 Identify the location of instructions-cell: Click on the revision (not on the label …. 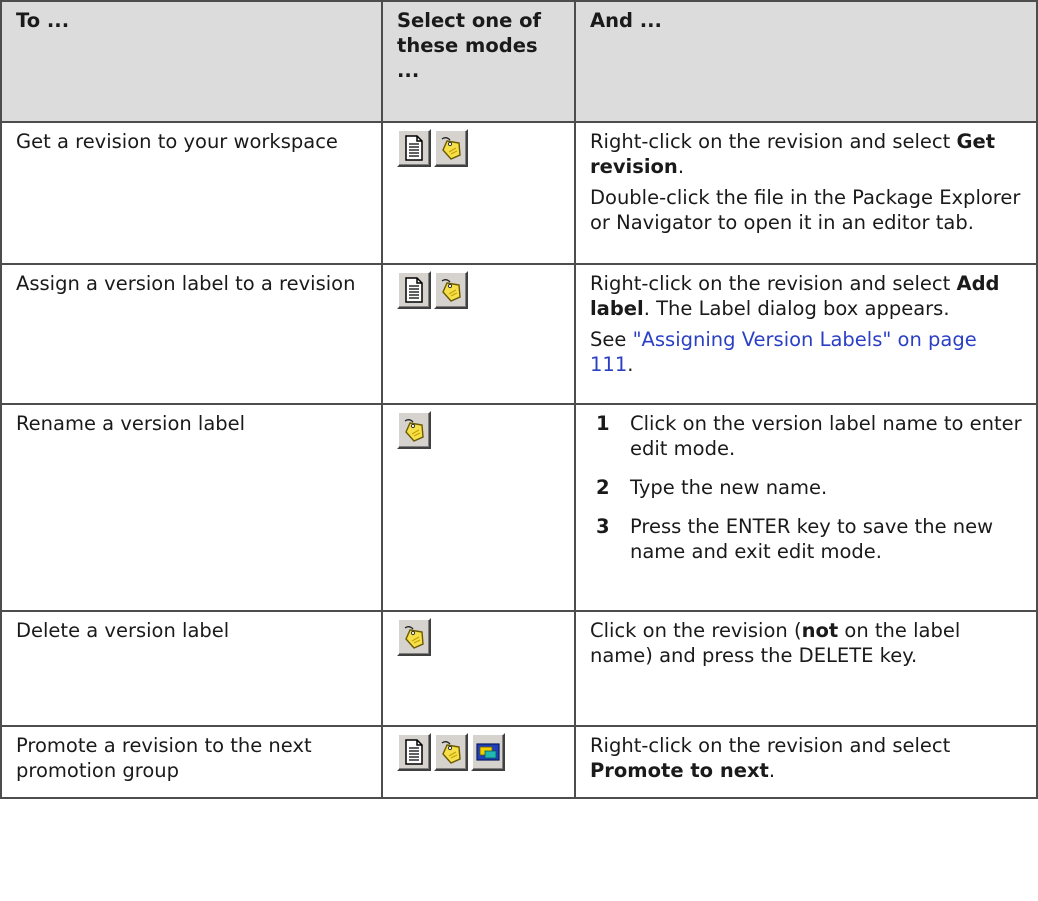
(806, 668).